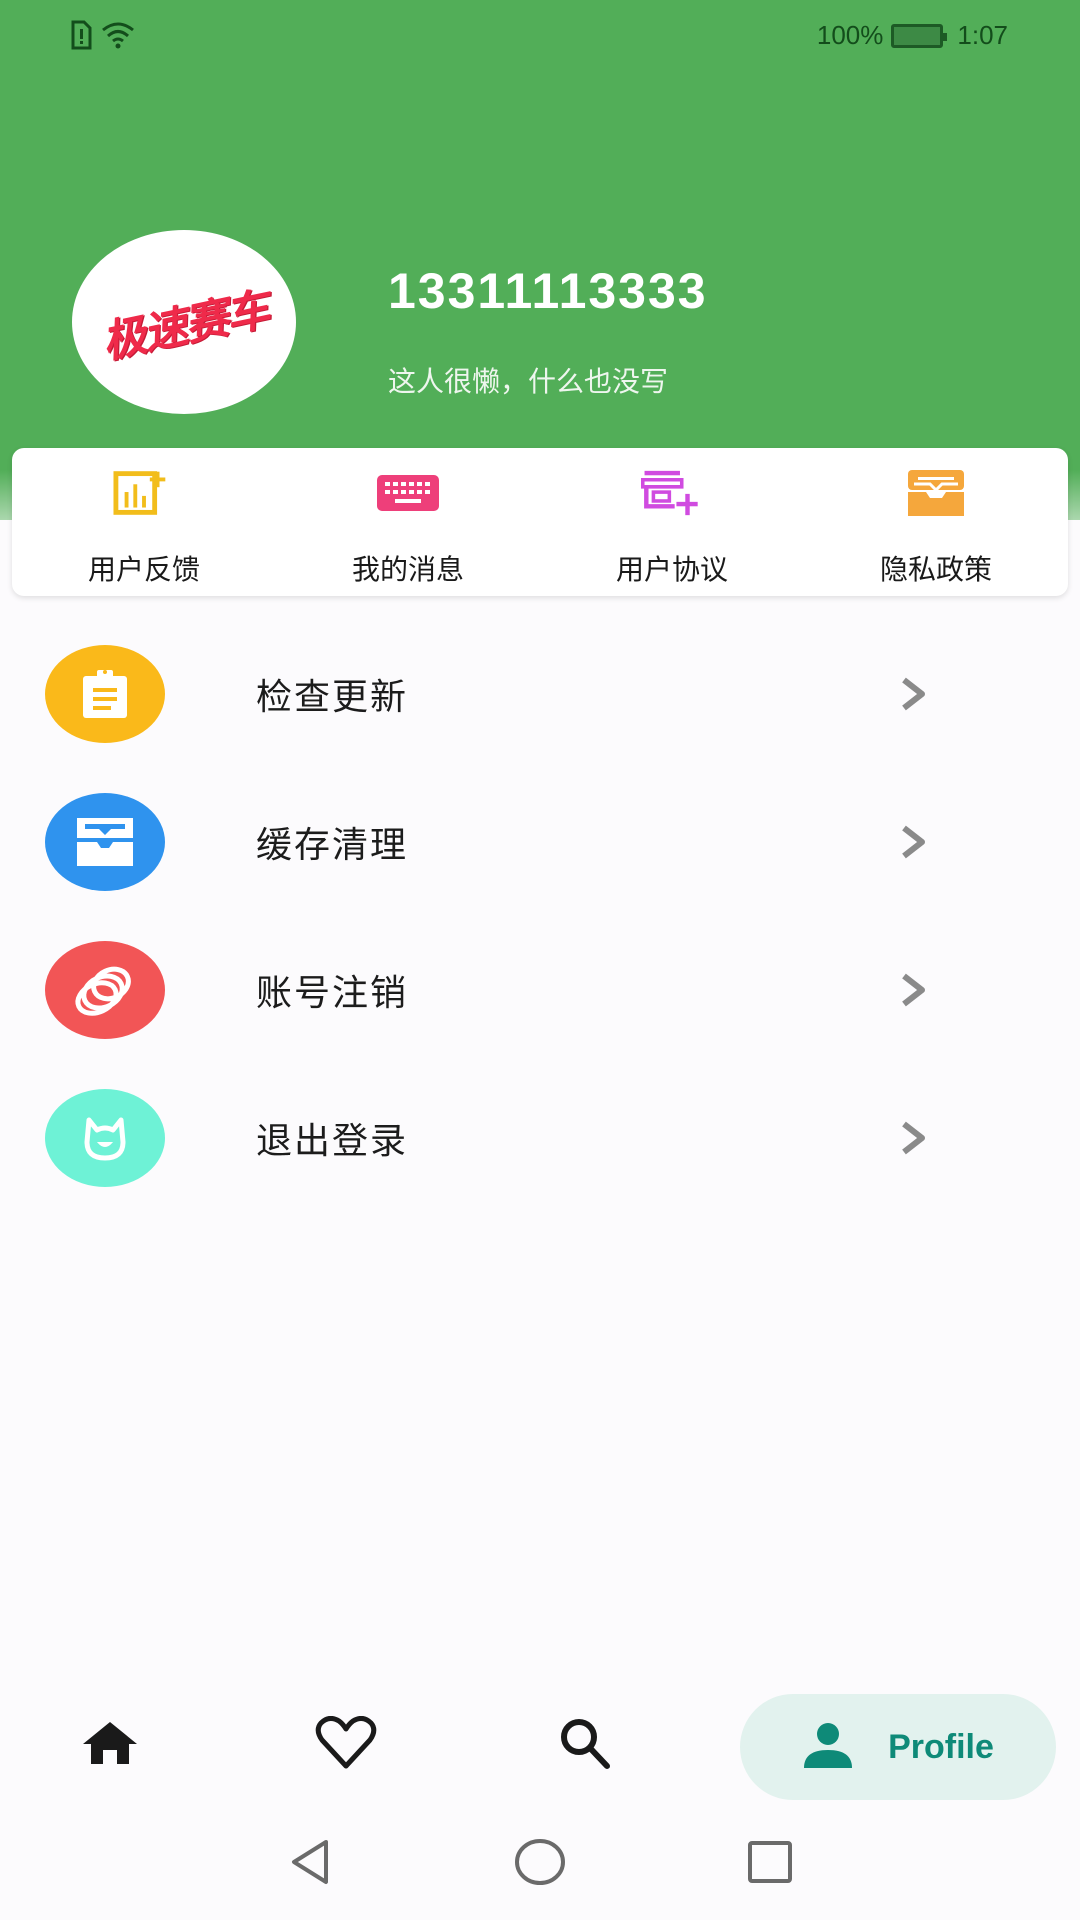 This screenshot has height=1920, width=1080. I want to click on quick-action-label: 用户协议, so click(671, 569).